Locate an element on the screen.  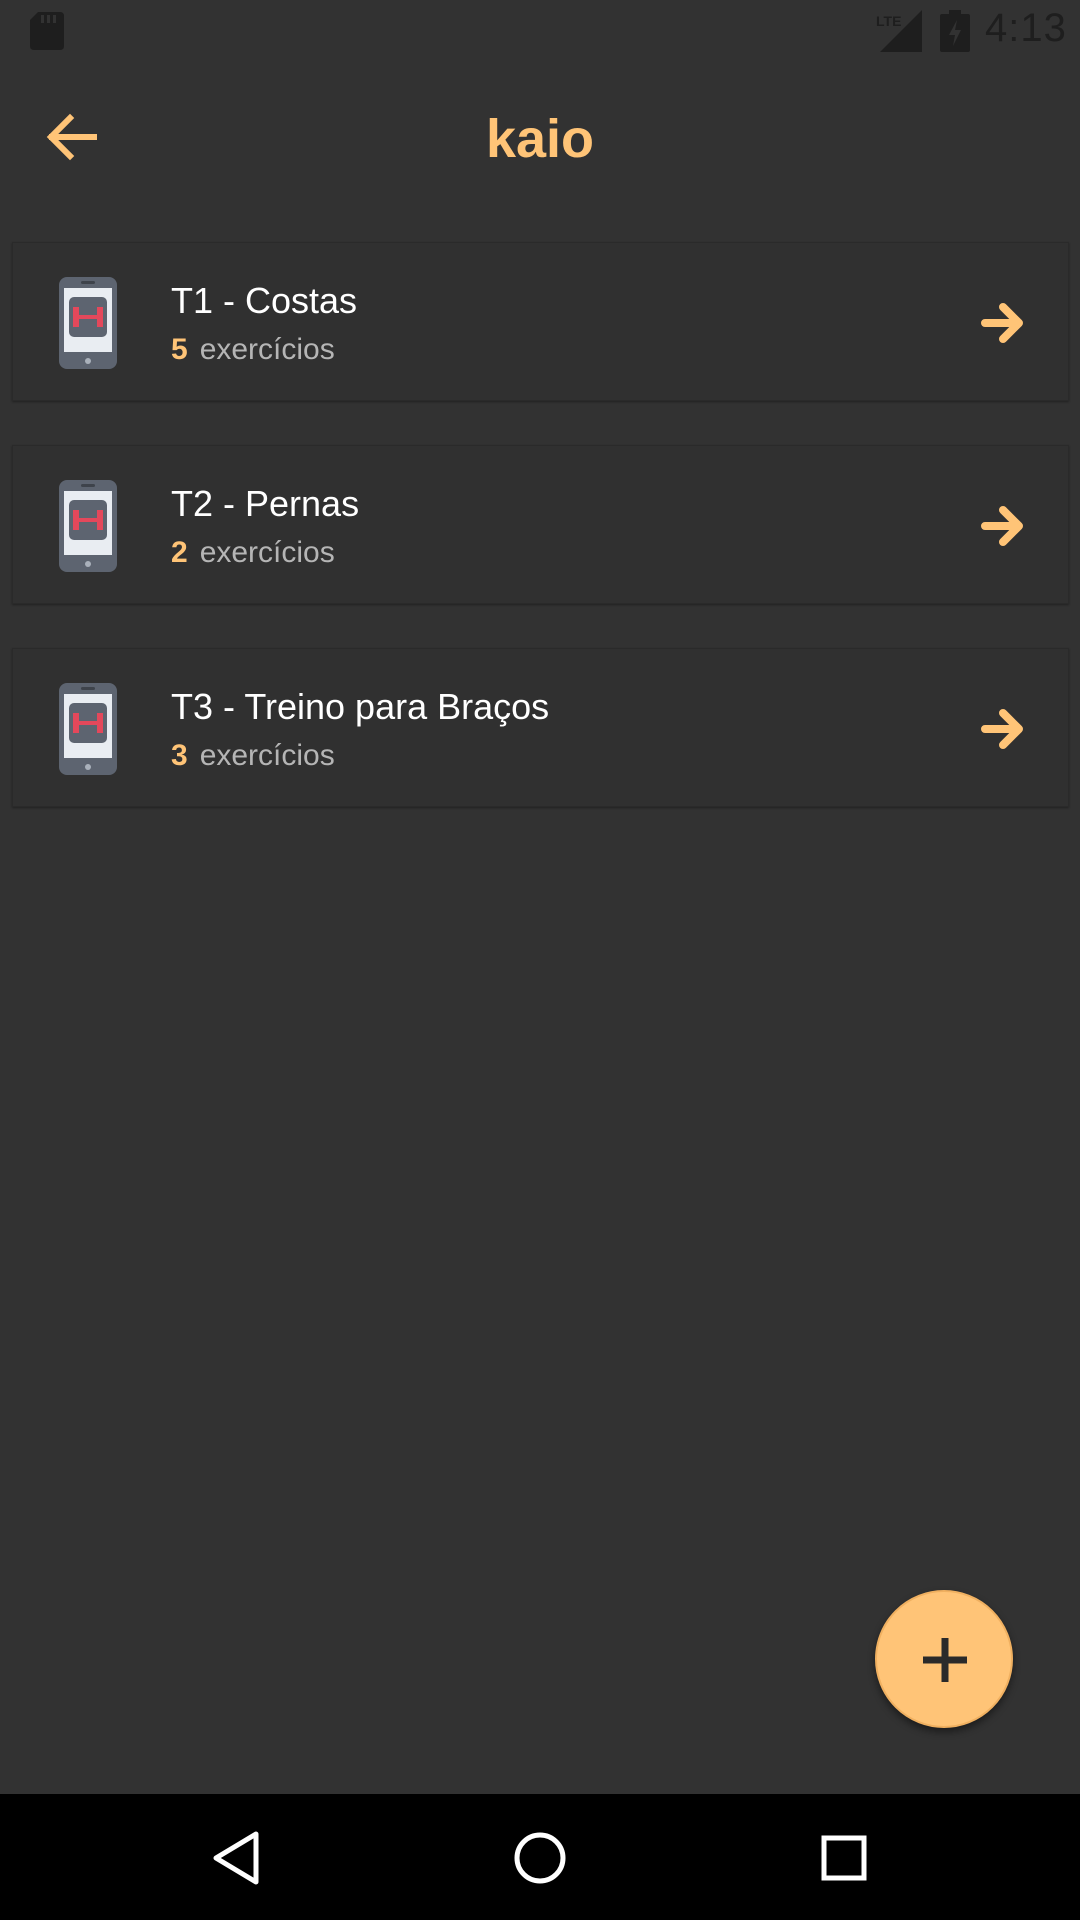
exercise-count: 5 is located at coordinates (179, 349).